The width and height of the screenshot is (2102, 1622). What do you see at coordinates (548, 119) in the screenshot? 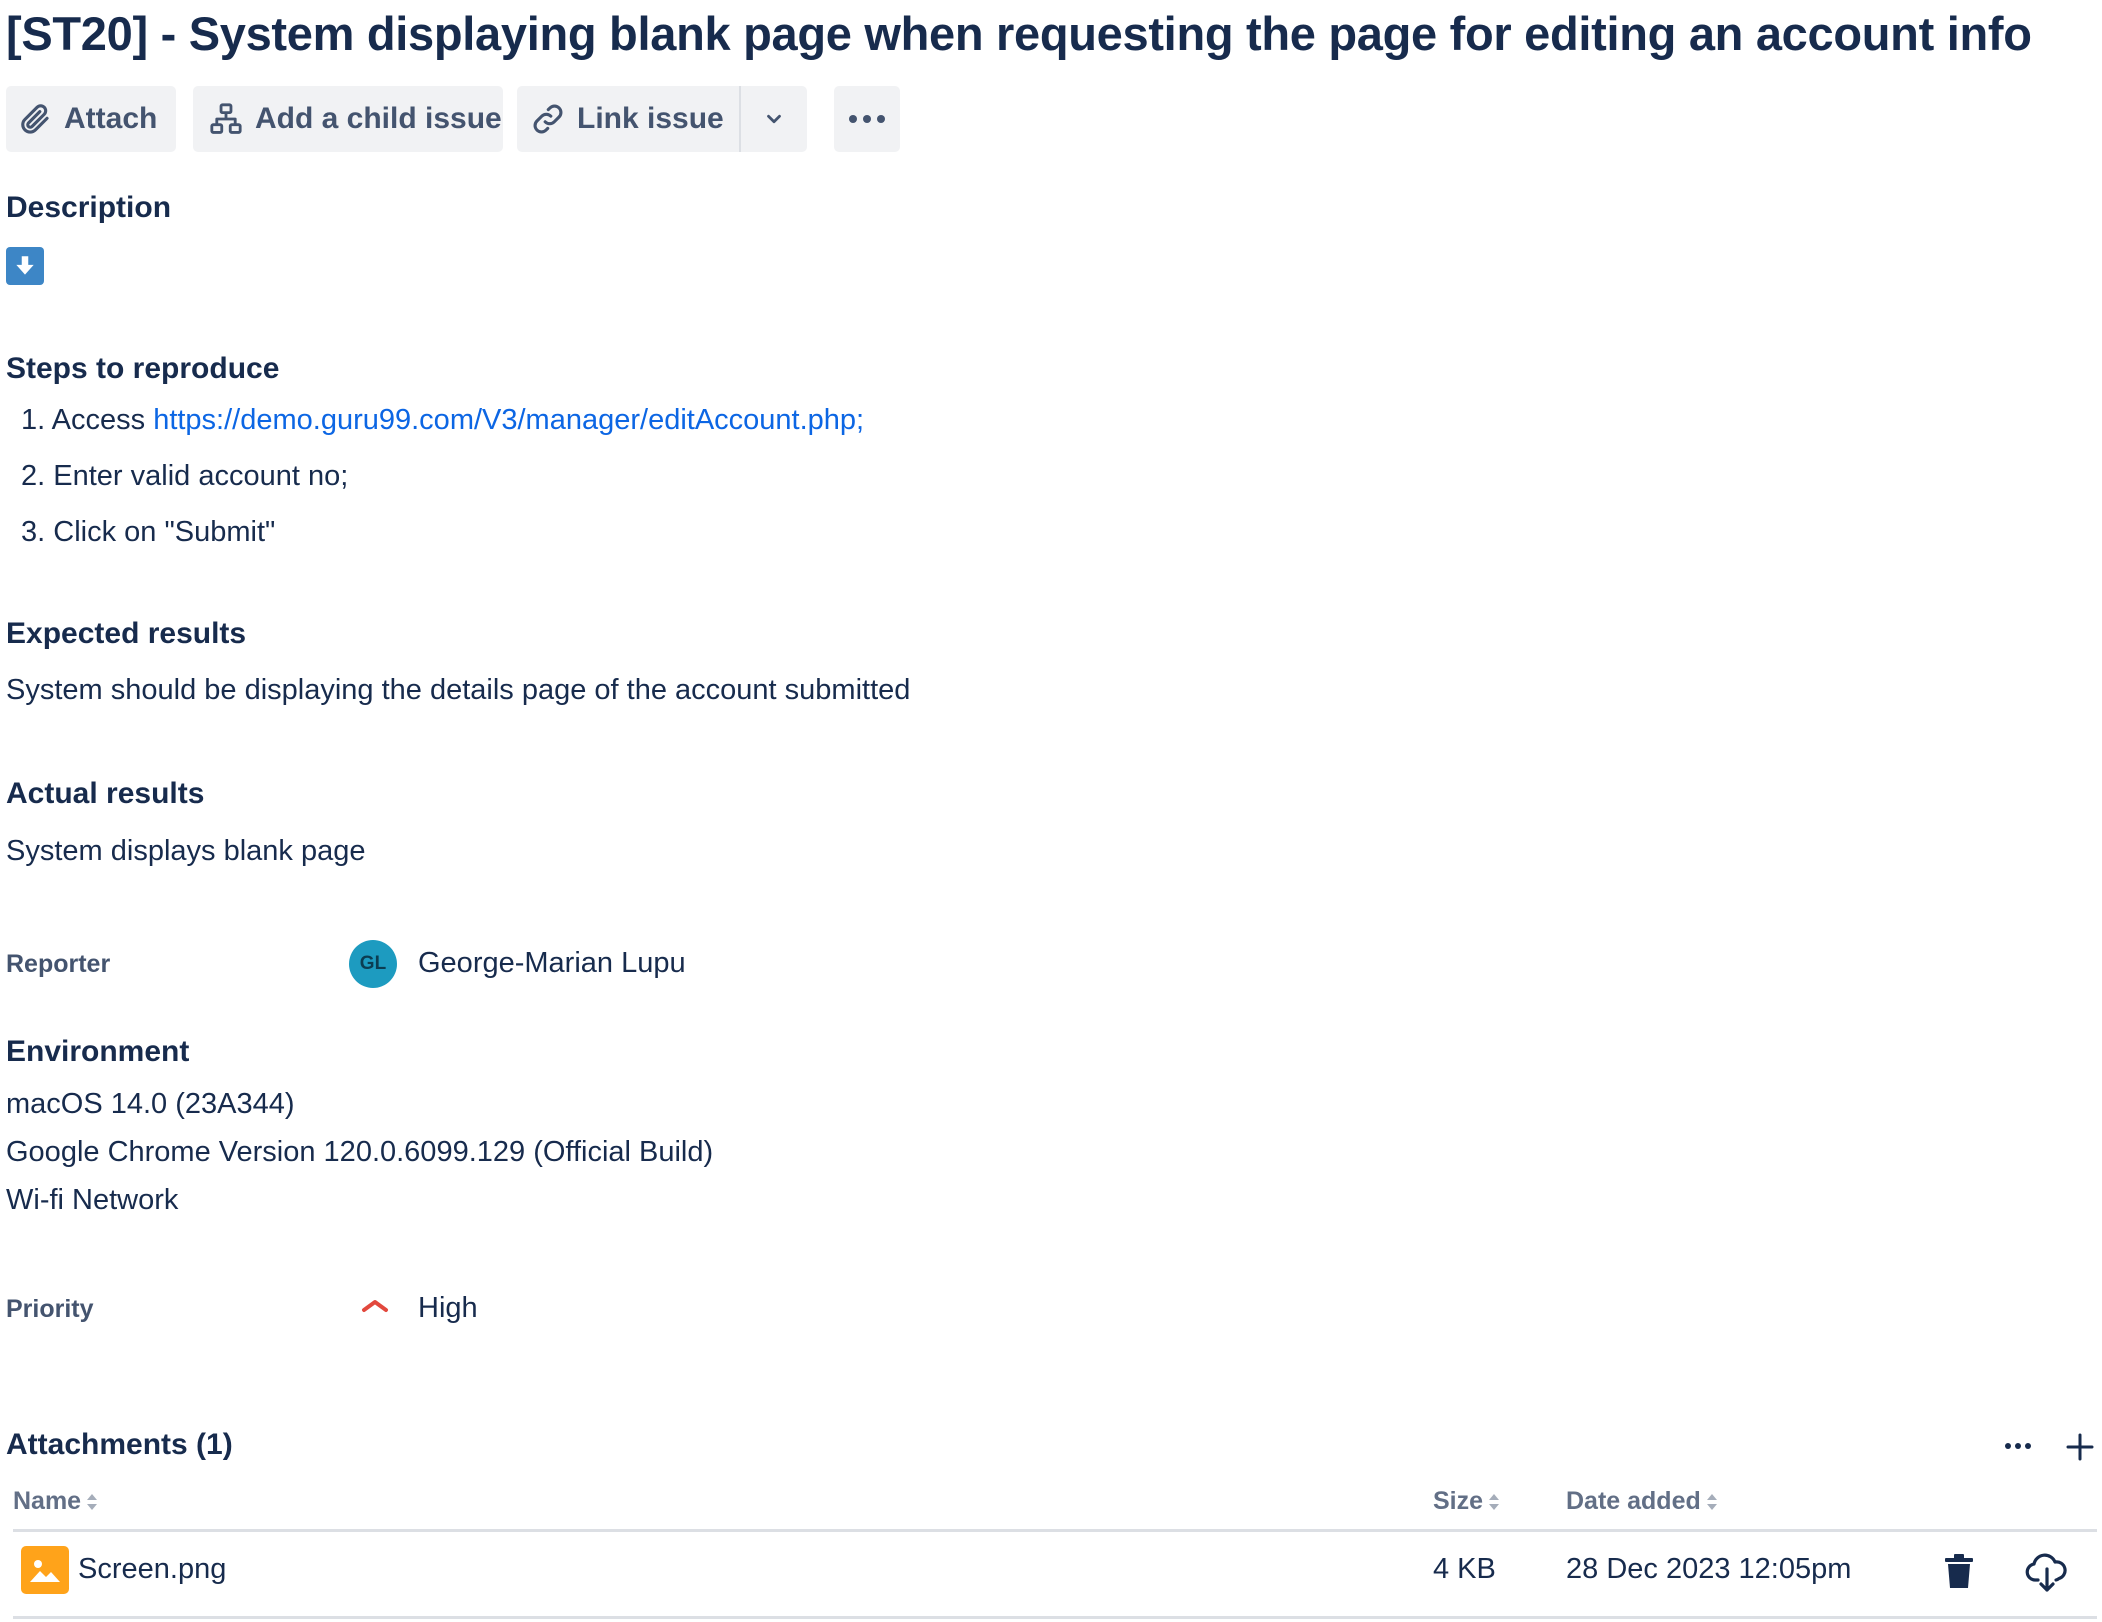
I see `link-icon` at bounding box center [548, 119].